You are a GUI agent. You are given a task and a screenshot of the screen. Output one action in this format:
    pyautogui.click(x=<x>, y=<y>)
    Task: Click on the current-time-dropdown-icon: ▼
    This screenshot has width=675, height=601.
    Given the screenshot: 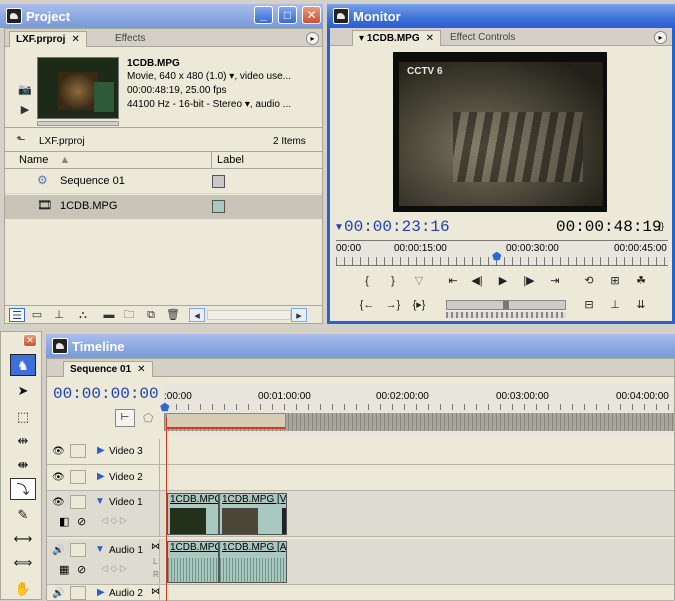 What is the action you would take?
    pyautogui.click(x=339, y=227)
    